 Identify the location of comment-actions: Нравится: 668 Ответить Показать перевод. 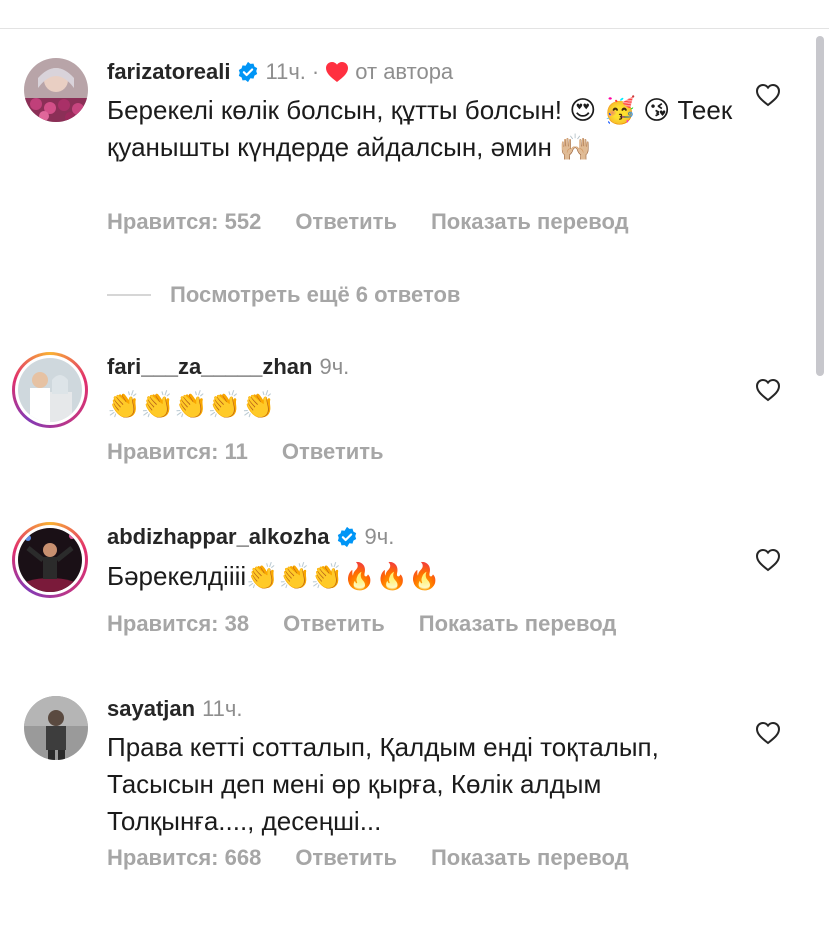
(385, 858).